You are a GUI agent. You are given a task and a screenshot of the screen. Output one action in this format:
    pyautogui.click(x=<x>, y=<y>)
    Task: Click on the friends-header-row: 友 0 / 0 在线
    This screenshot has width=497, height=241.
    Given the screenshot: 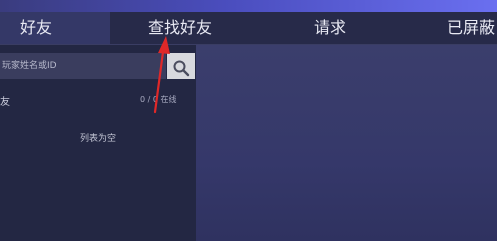 What is the action you would take?
    pyautogui.click(x=98, y=101)
    